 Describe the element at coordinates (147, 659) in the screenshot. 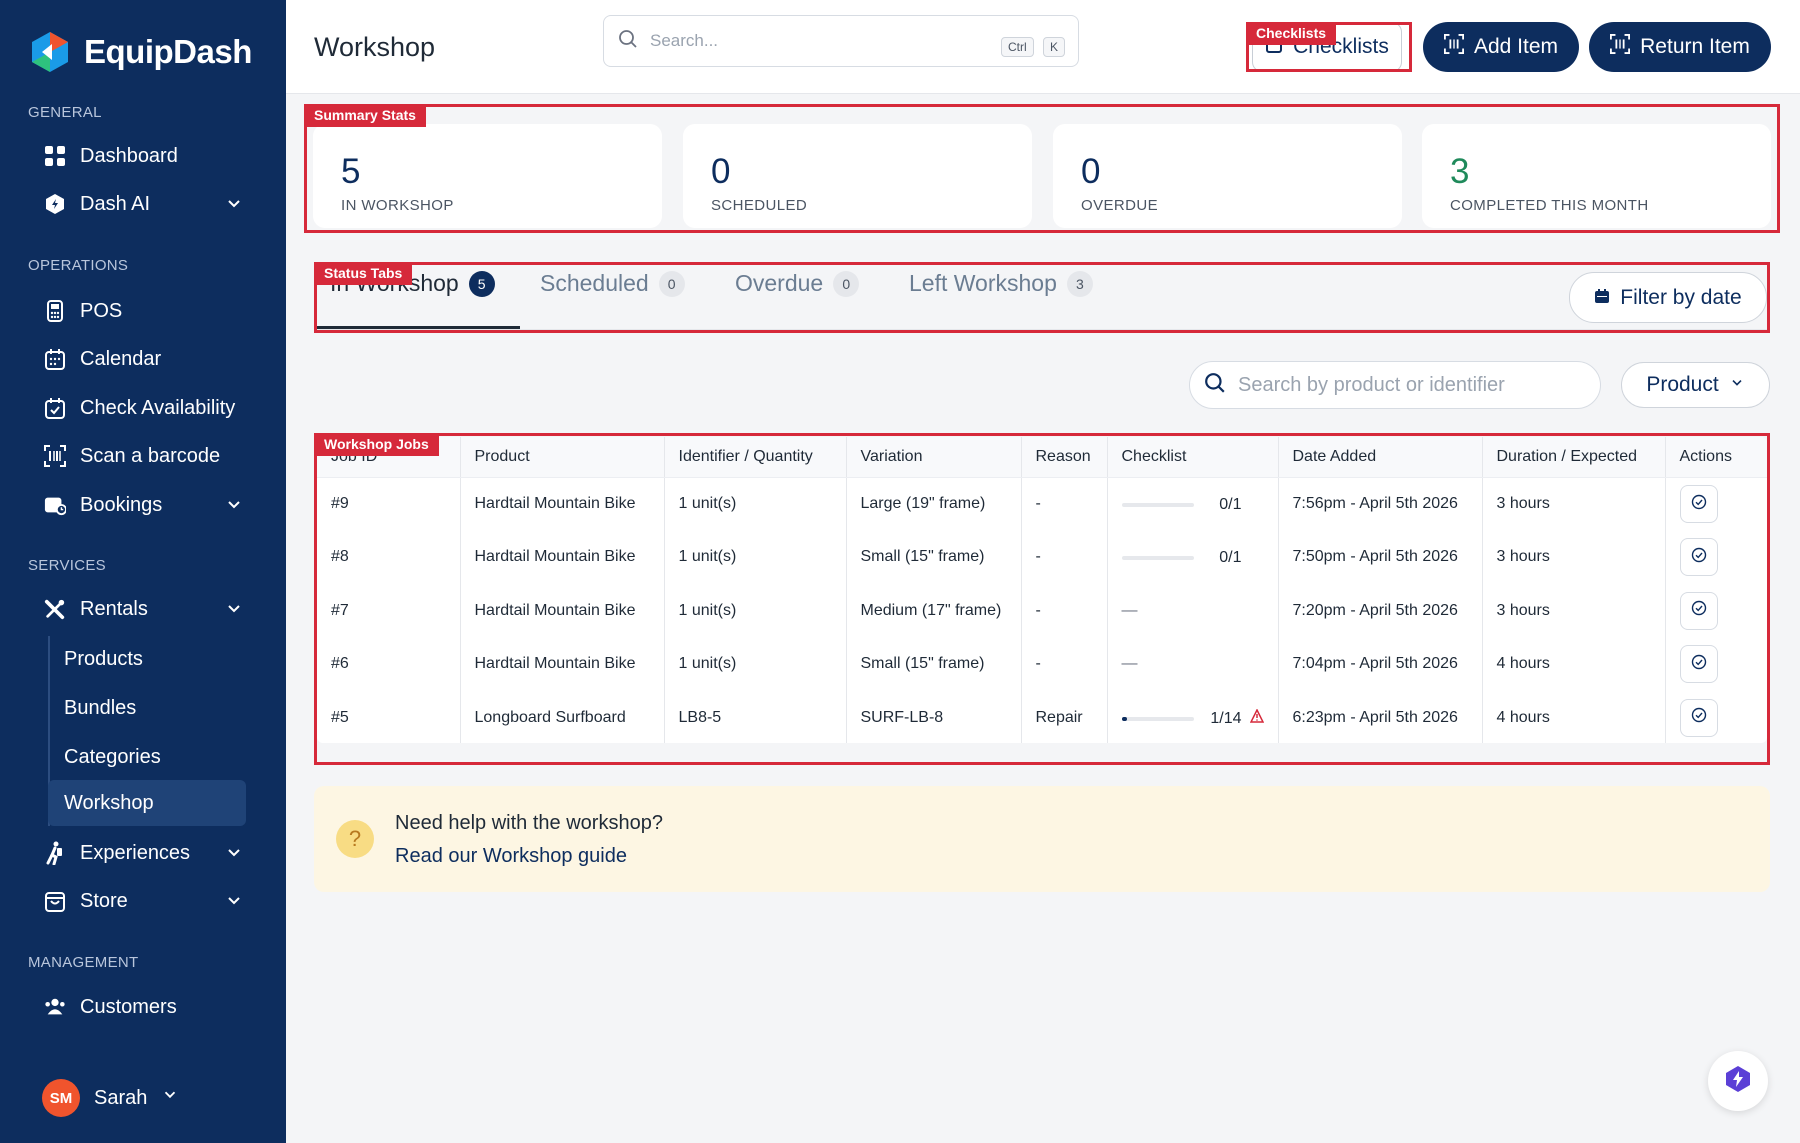

I see `sidebar-subitem-products: Products` at that location.